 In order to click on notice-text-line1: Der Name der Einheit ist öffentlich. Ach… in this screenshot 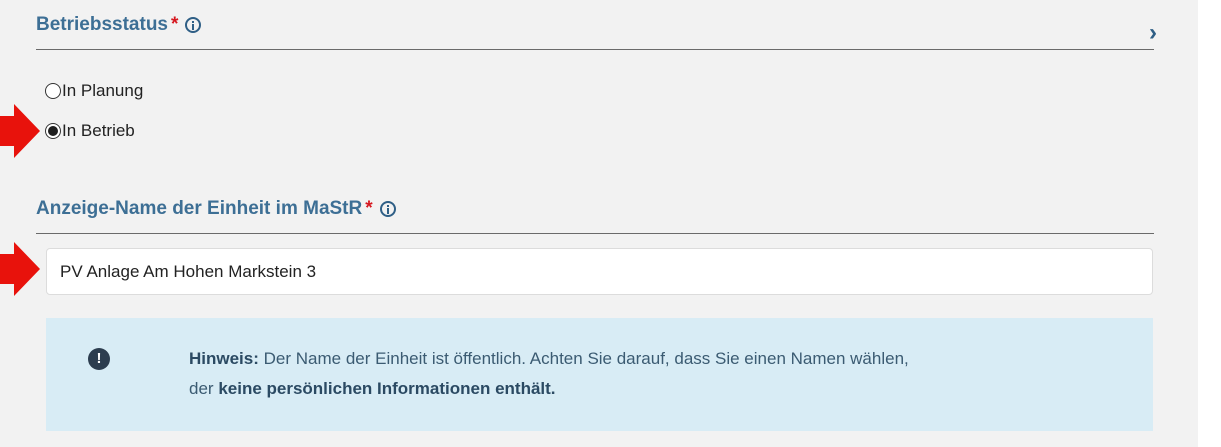, I will do `click(586, 358)`.